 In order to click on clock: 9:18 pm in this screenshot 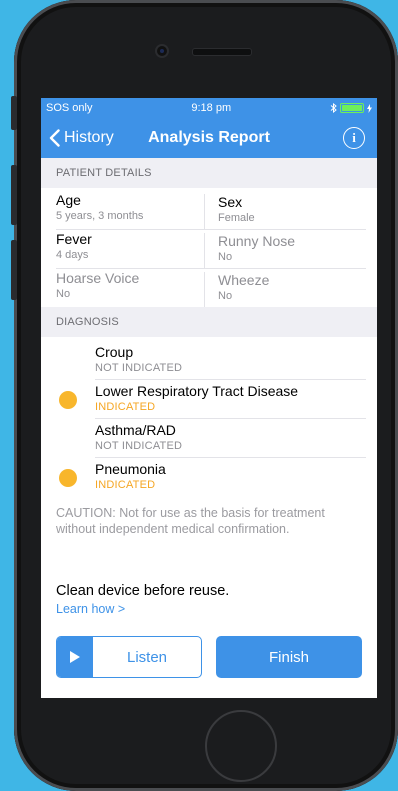, I will do `click(211, 108)`.